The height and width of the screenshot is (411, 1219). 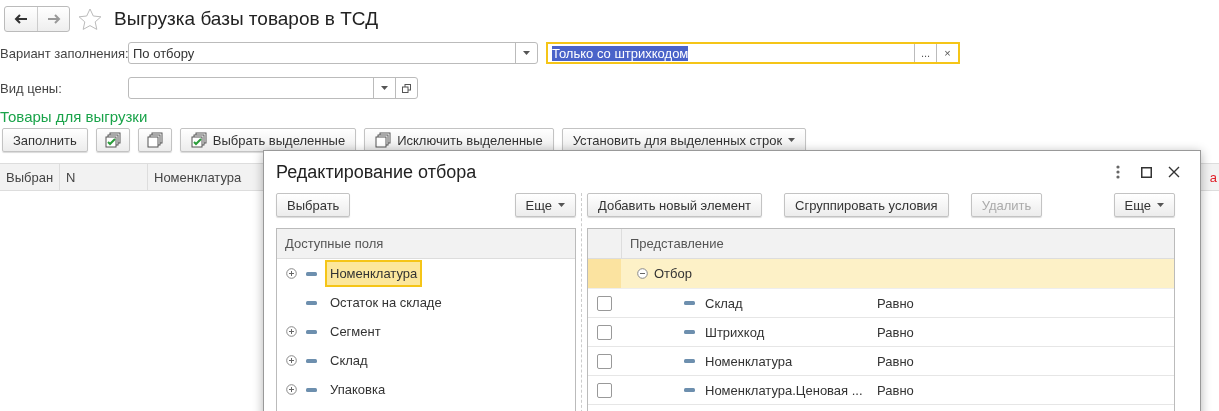 I want to click on column-header: Выбран, so click(x=30, y=177).